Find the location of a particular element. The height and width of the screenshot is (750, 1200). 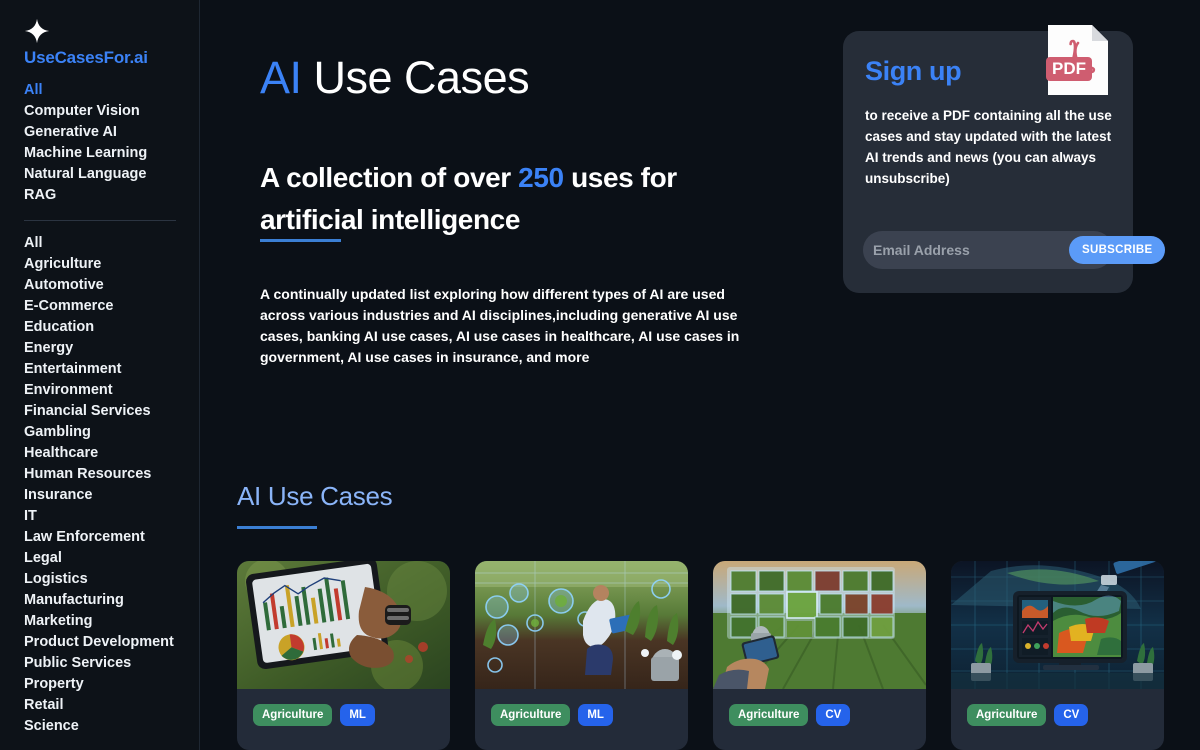

sidebar-item-legal: Legal is located at coordinates (111, 558).